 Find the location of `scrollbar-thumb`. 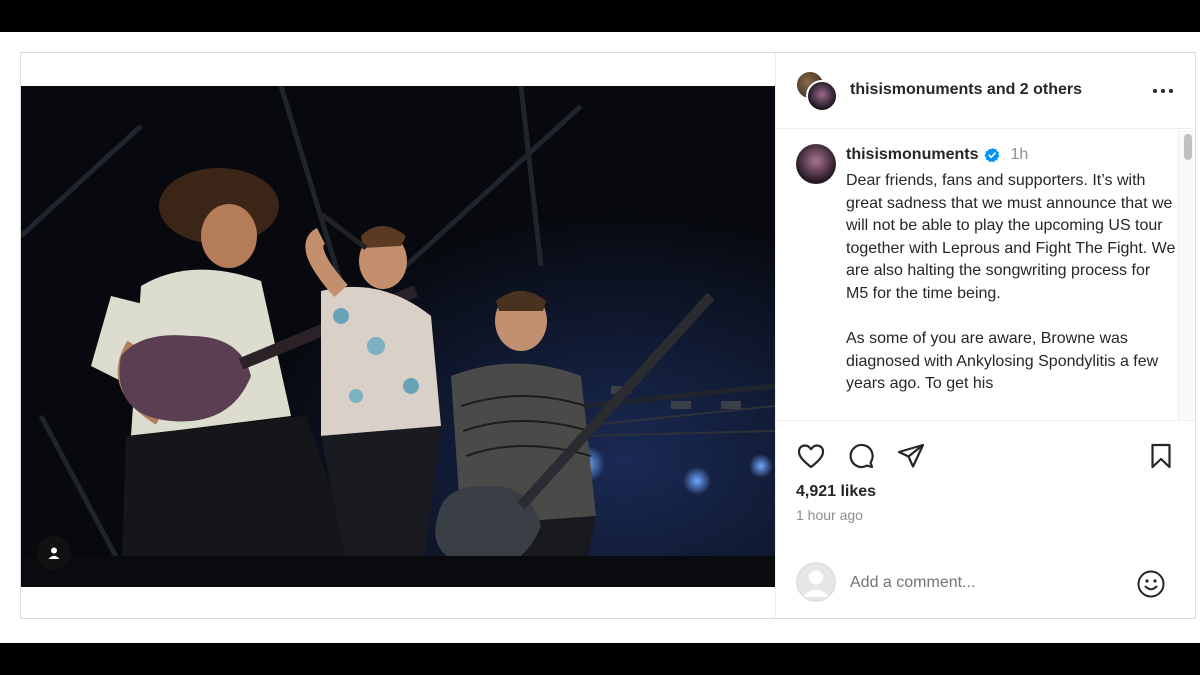

scrollbar-thumb is located at coordinates (1188, 147).